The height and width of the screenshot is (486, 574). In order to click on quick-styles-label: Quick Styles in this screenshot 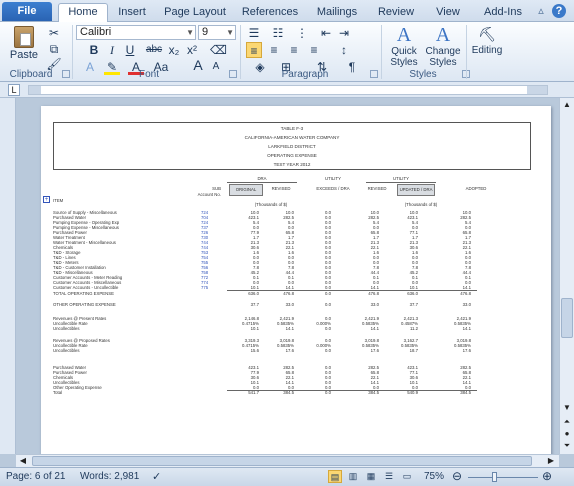, I will do `click(404, 57)`.